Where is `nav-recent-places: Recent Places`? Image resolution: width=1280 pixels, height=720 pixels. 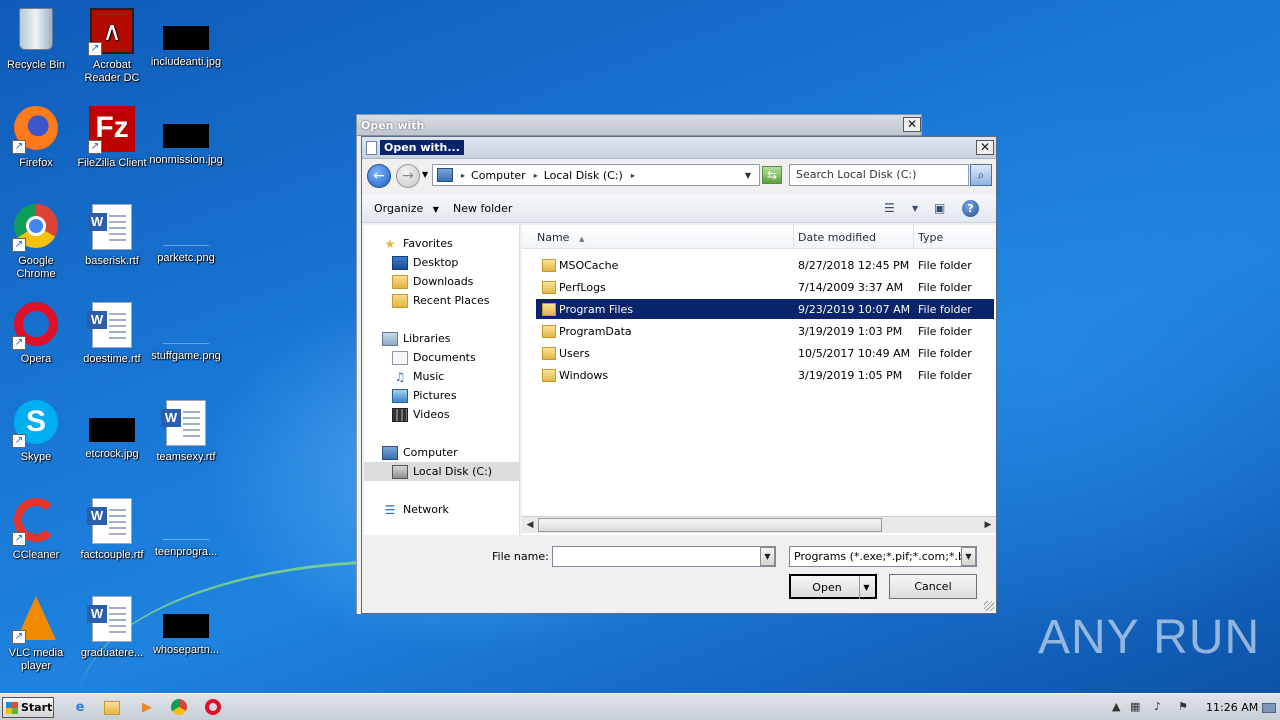 nav-recent-places: Recent Places is located at coordinates (441, 300).